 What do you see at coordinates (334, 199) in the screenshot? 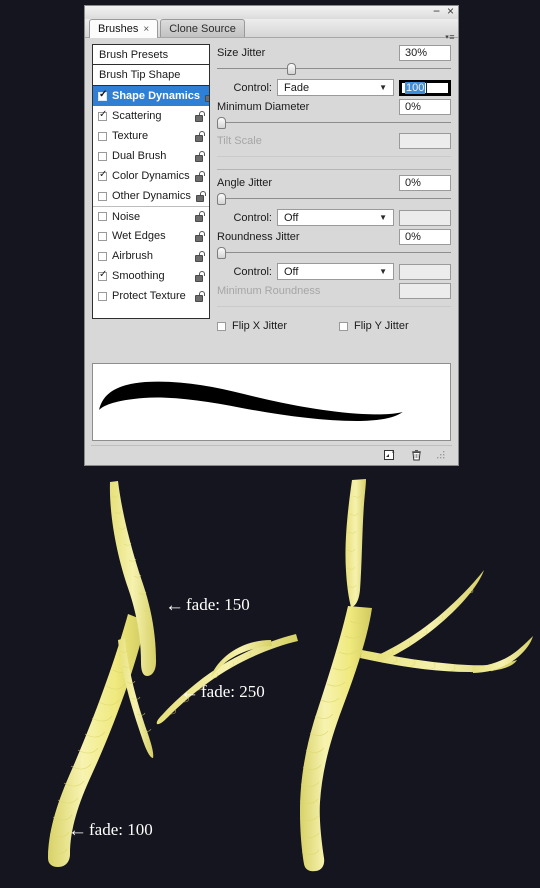
I see `angle-jitter-slider` at bounding box center [334, 199].